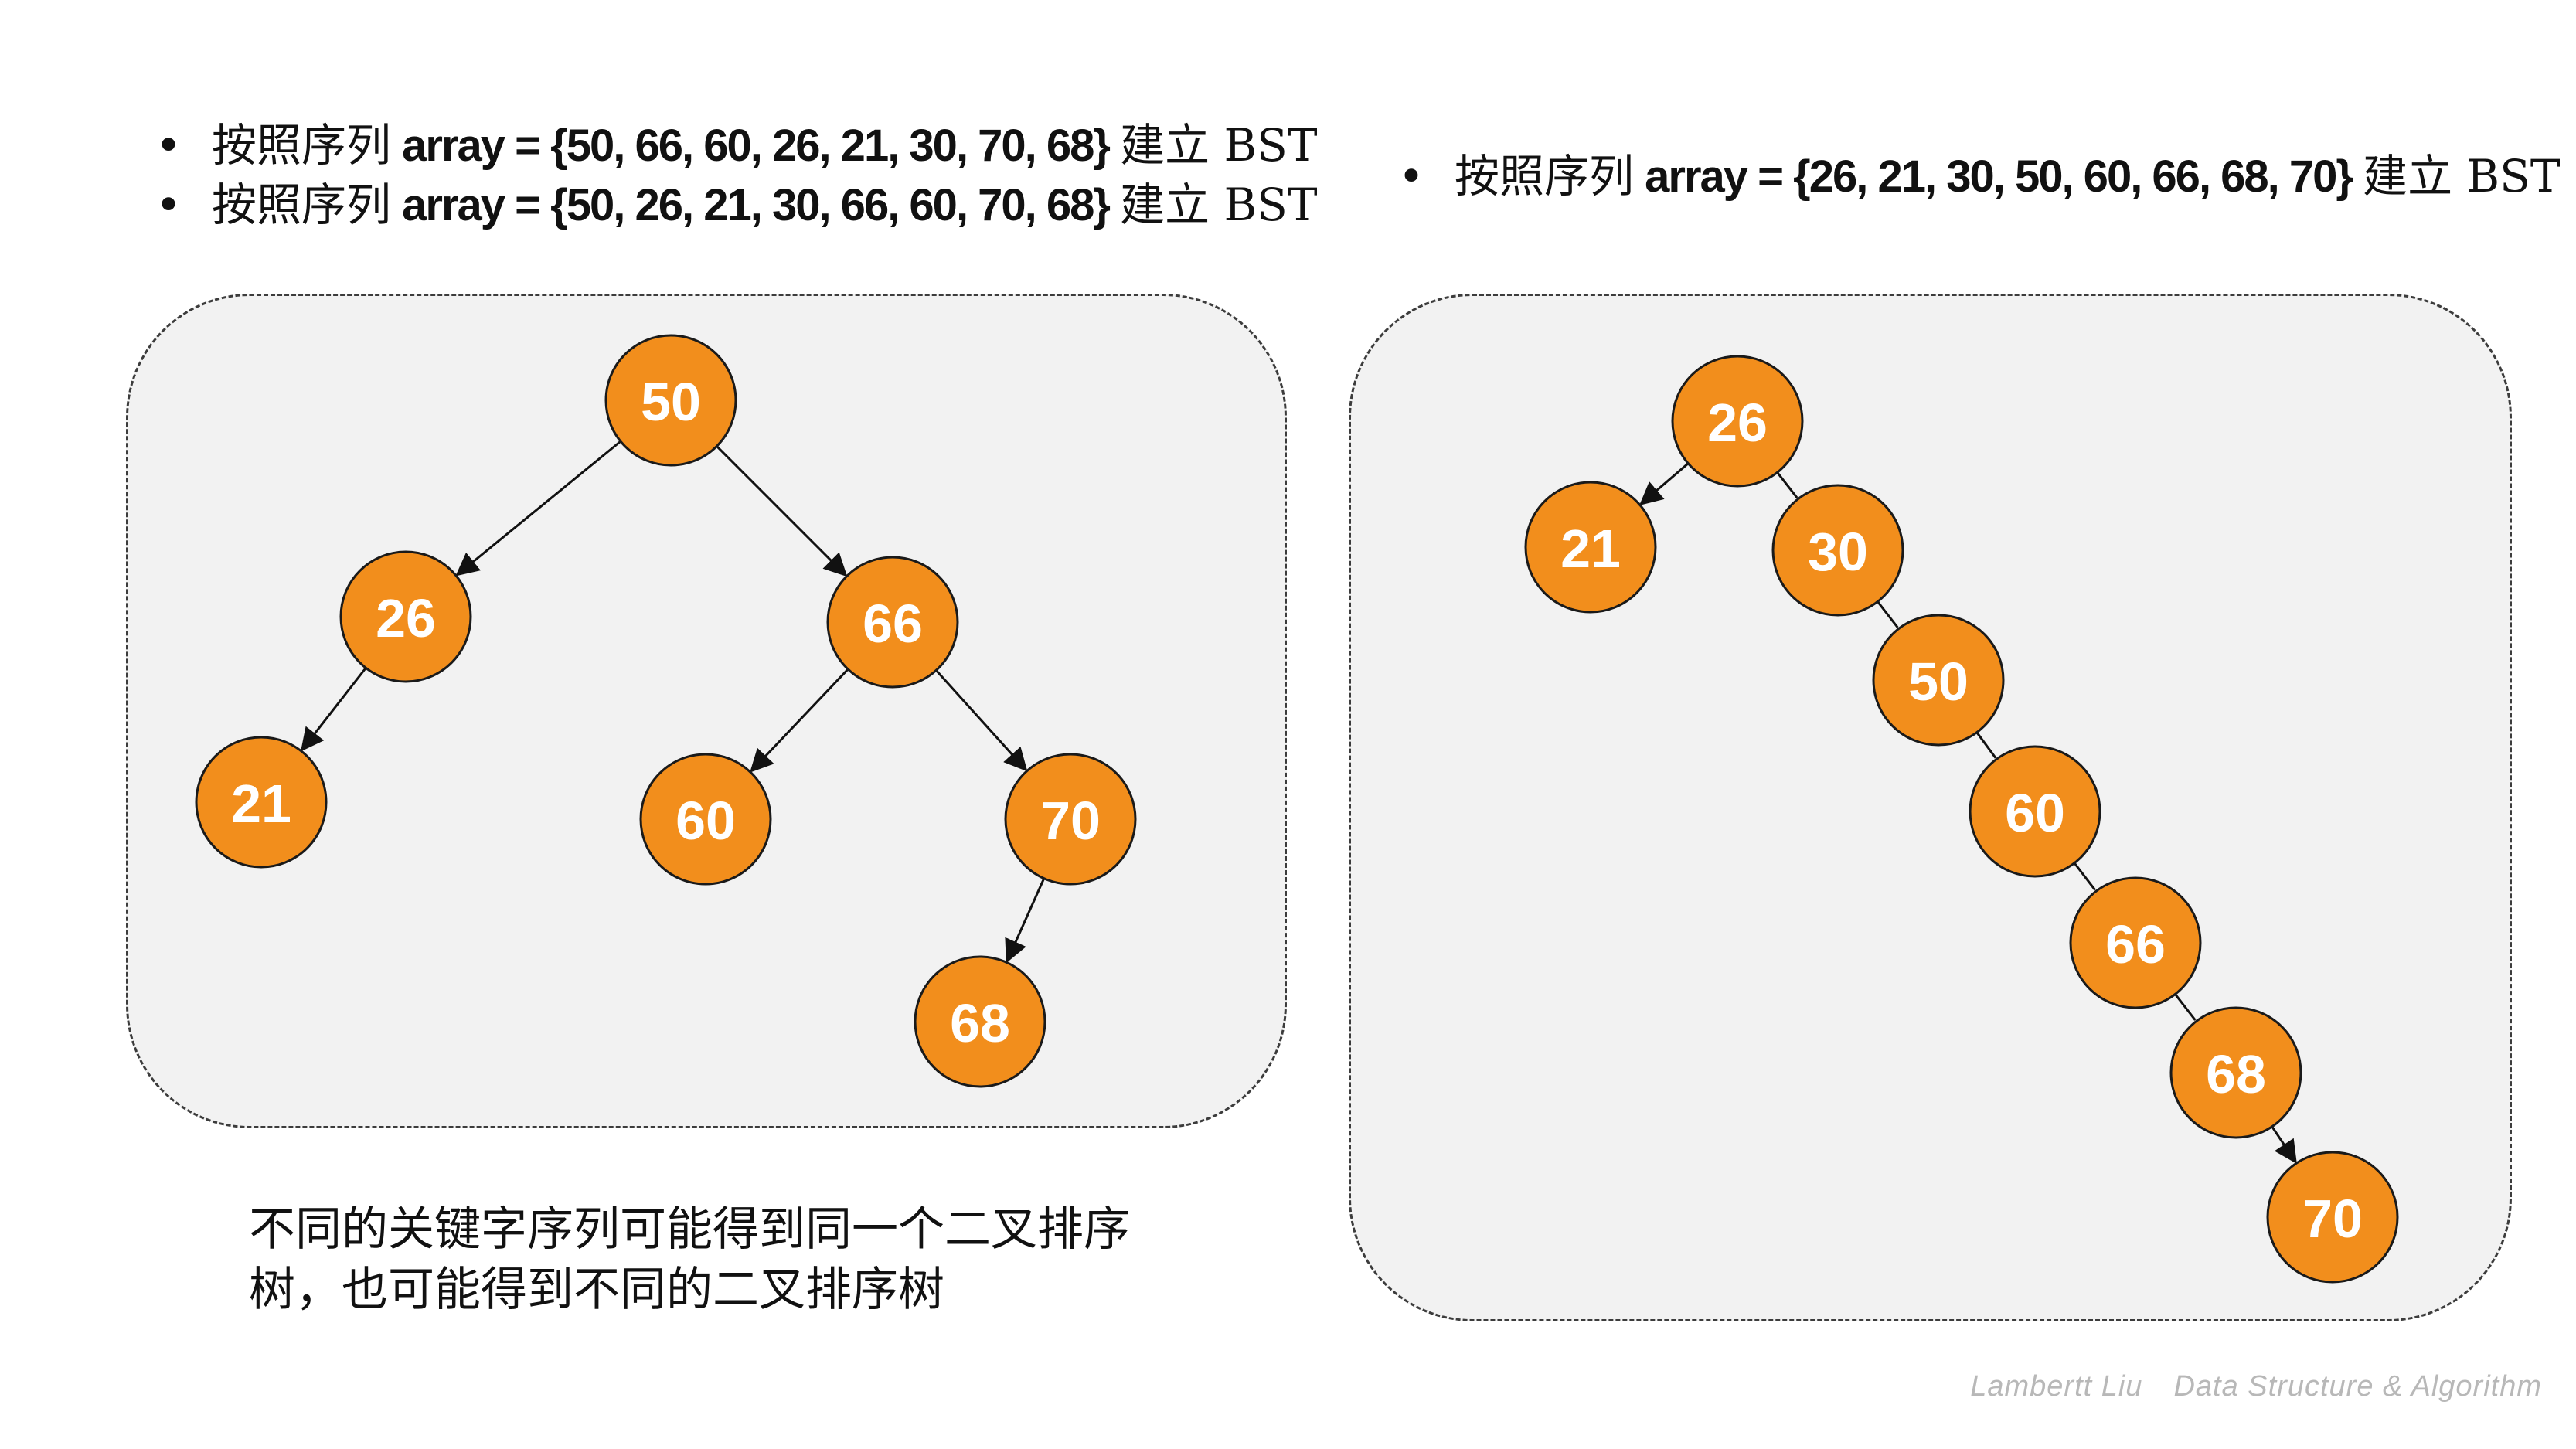 This screenshot has height=1449, width=2576. I want to click on watermark: Lambertt Liu Data Structure & Algorithm, so click(2256, 1386).